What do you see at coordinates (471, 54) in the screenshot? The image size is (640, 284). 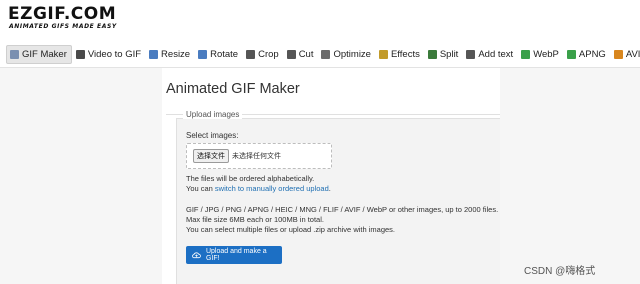 I see `add-text-icon` at bounding box center [471, 54].